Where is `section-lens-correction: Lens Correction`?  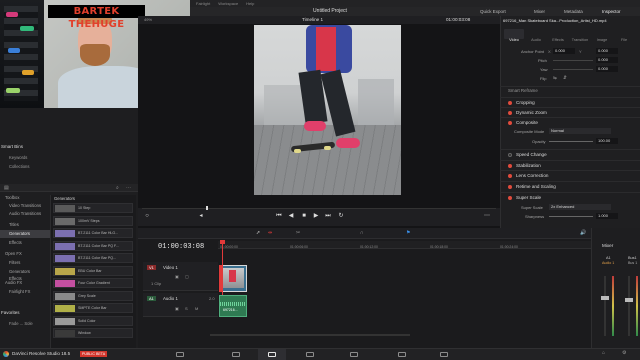
section-lens-correction: Lens Correction is located at coordinates (570, 175).